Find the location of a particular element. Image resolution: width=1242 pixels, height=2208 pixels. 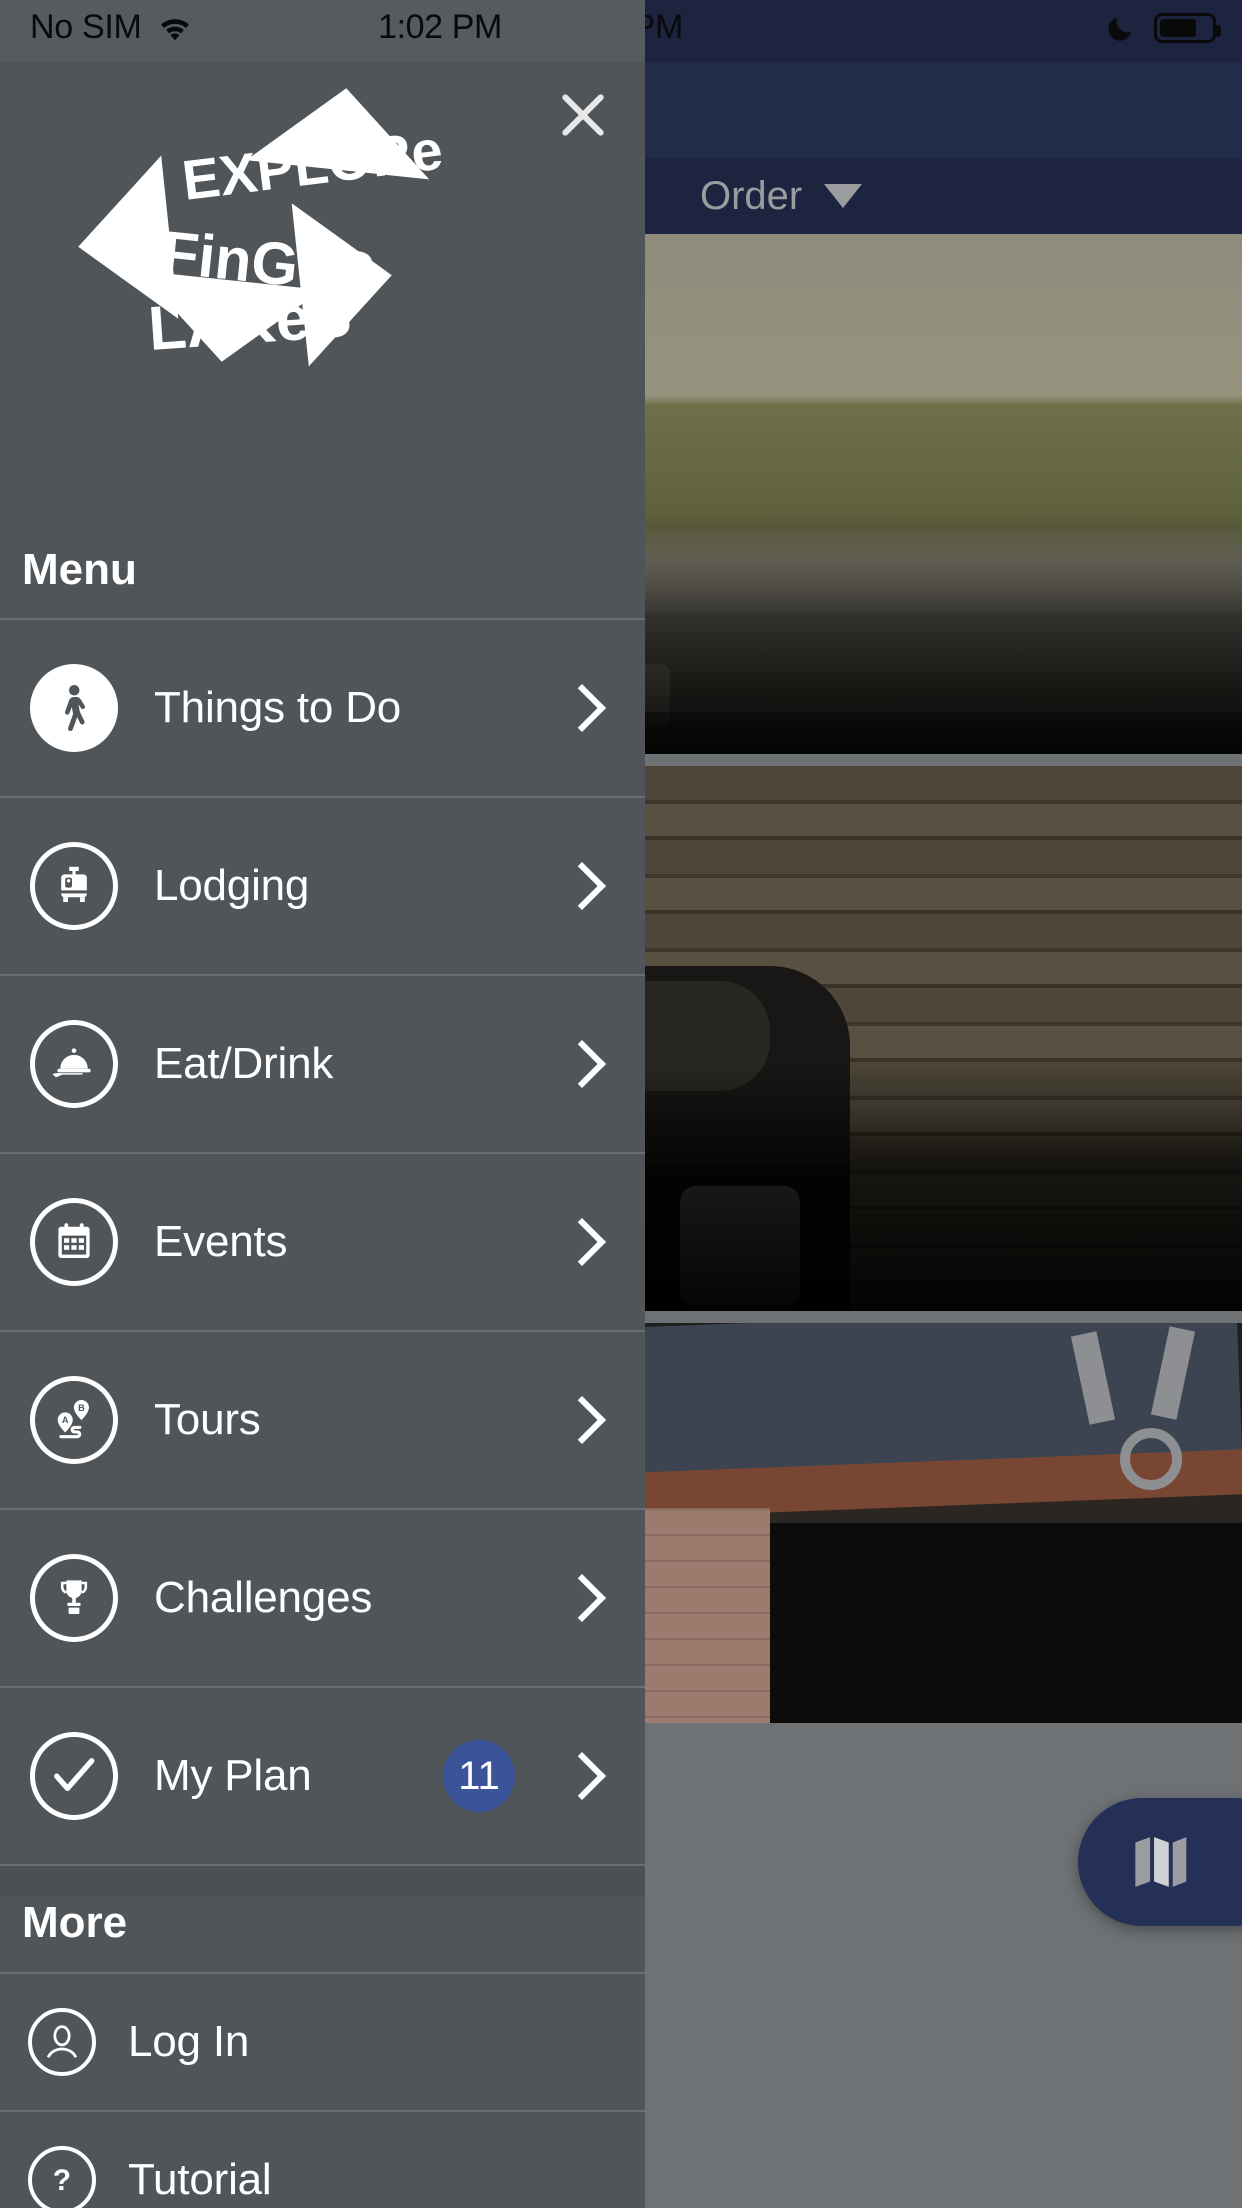

sidebar-item-tutorial: ? Tutorial is located at coordinates (322, 2160).